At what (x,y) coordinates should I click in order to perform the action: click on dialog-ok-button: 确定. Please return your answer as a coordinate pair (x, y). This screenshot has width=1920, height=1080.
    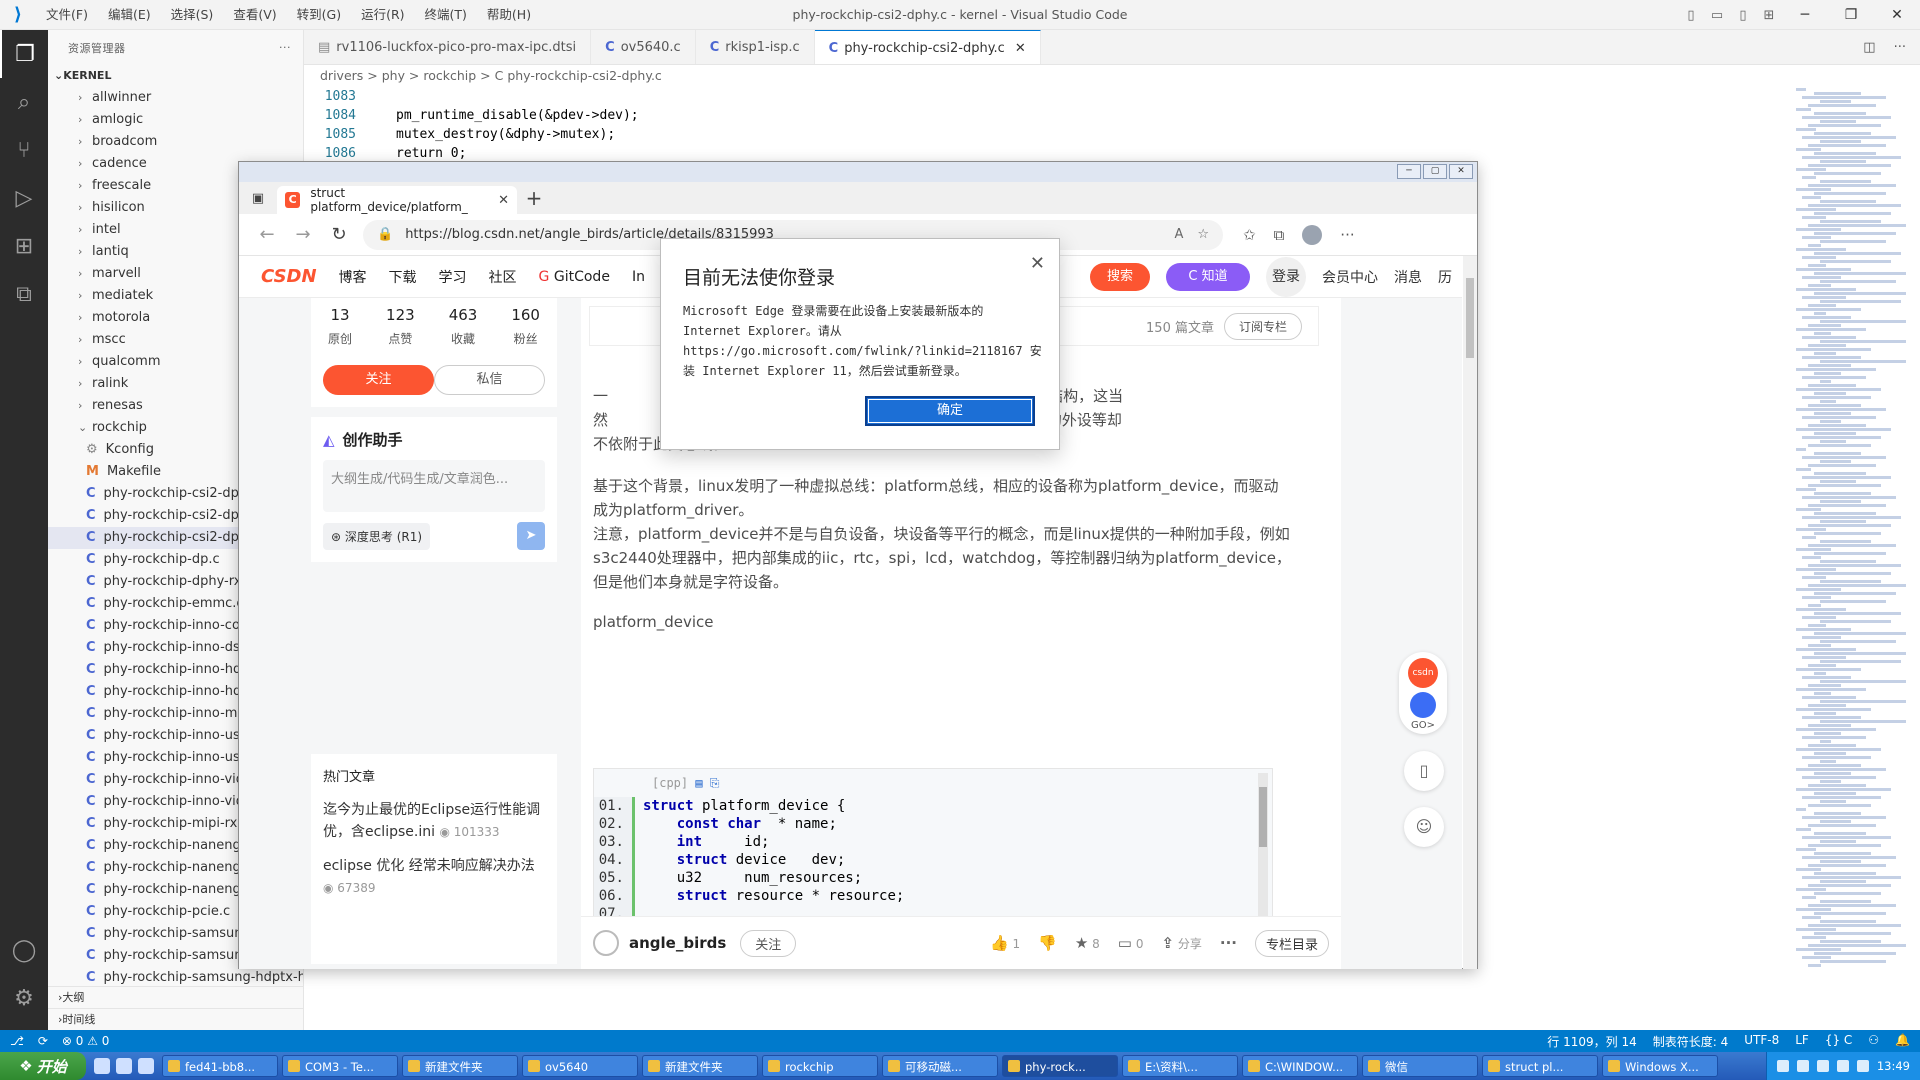
    Looking at the image, I should click on (950, 411).